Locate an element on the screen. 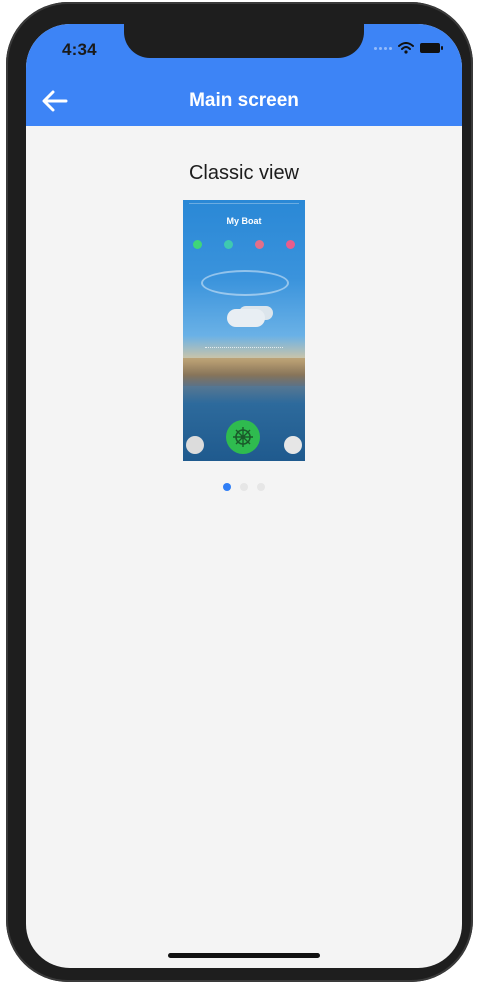 This screenshot has height=986, width=479. status-icons is located at coordinates (408, 48).